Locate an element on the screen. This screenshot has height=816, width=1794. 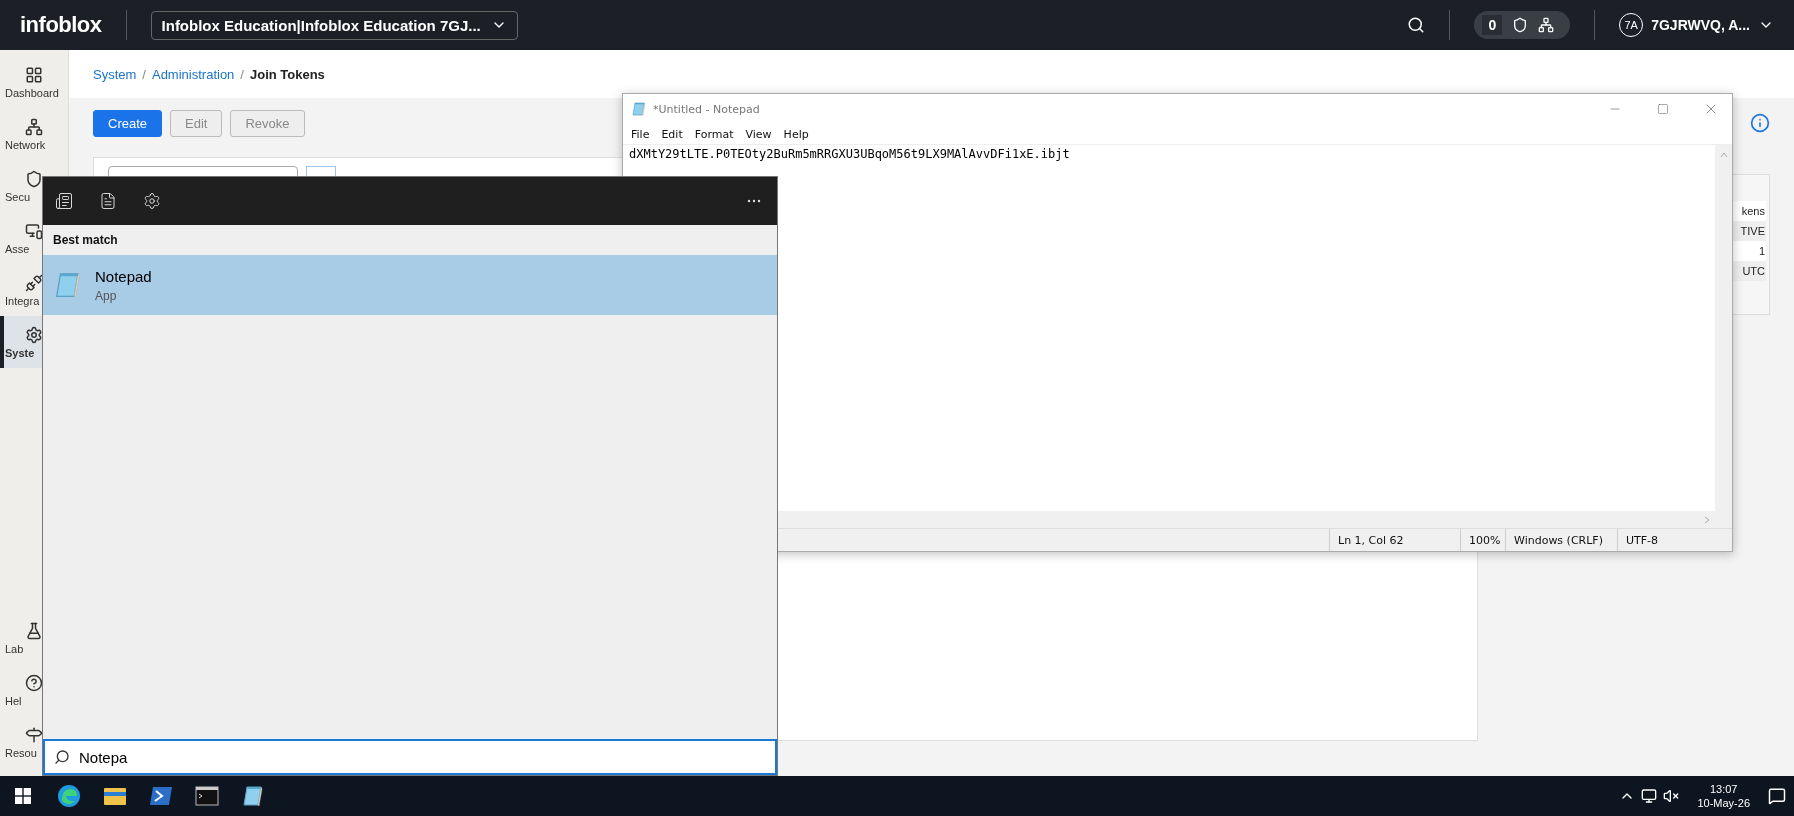
info-icon is located at coordinates (1760, 123).